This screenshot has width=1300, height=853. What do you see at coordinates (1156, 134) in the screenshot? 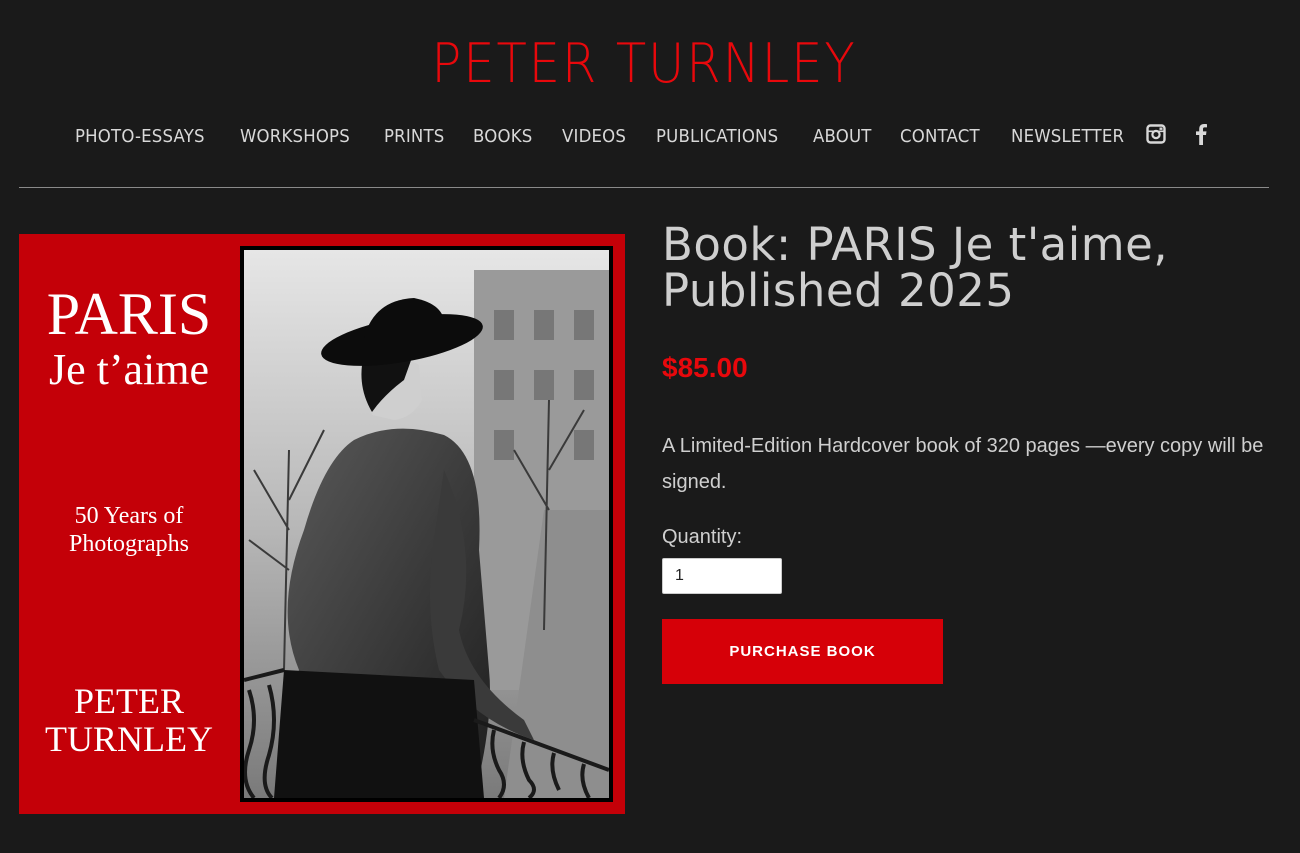
I see `instagram-icon` at bounding box center [1156, 134].